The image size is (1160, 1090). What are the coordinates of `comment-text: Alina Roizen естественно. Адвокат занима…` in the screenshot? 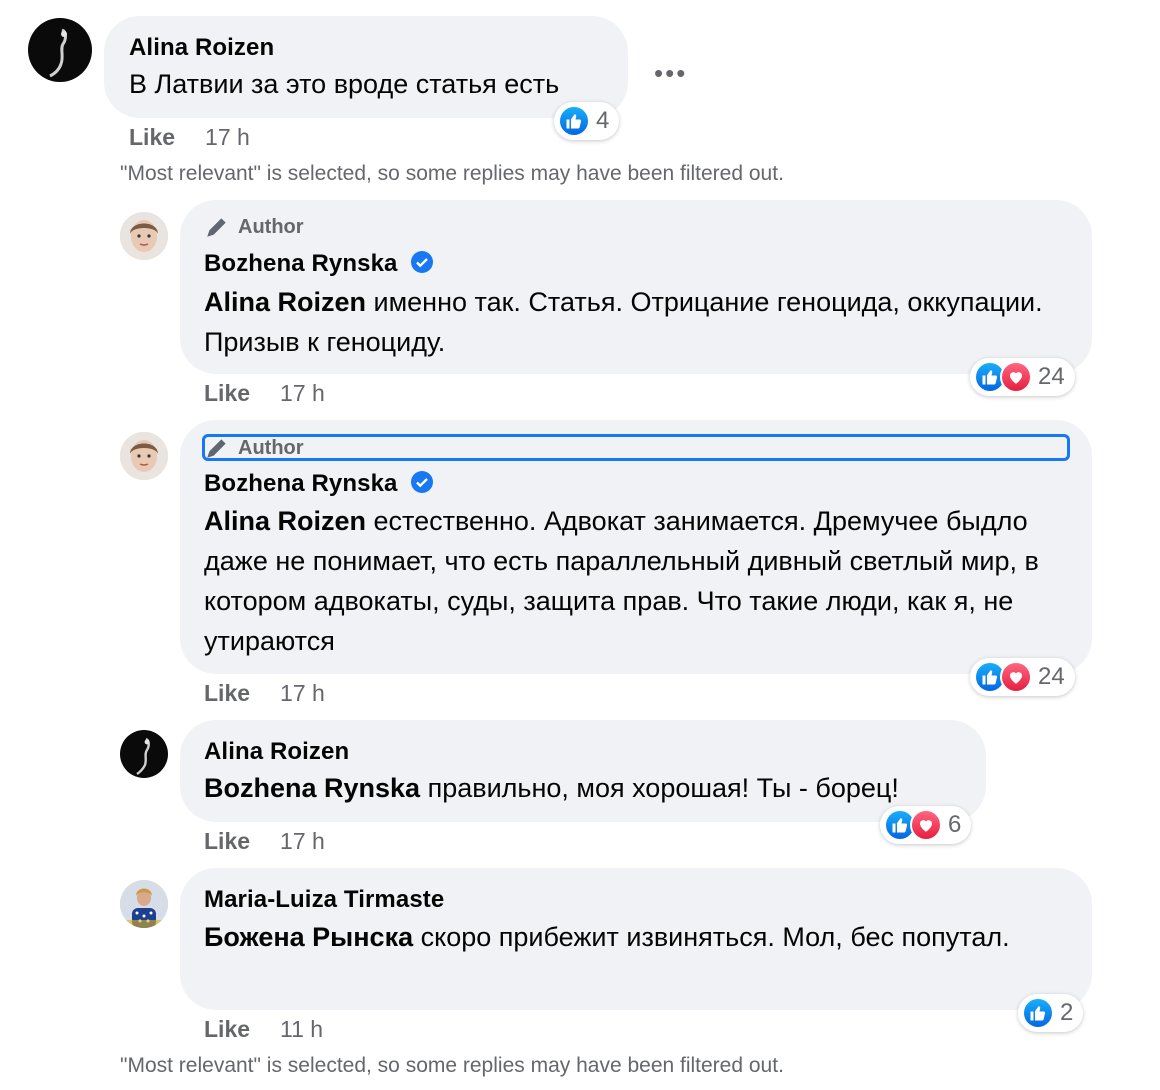 It's located at (624, 581).